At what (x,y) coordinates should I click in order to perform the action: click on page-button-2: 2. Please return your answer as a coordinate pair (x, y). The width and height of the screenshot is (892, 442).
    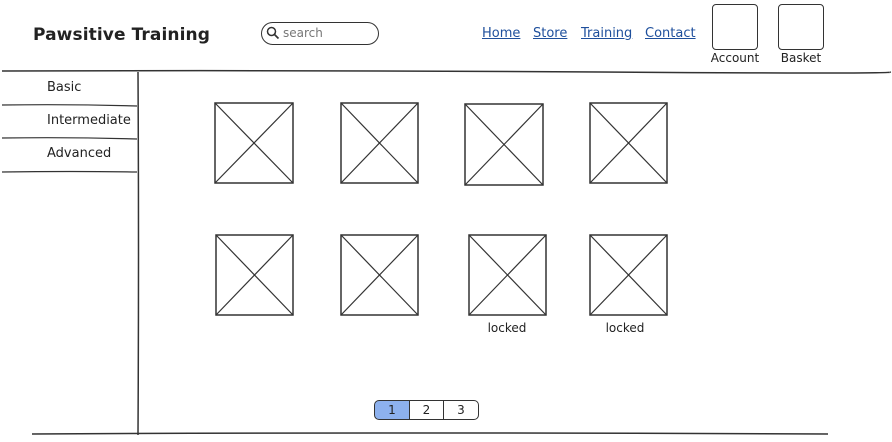
    Looking at the image, I should click on (426, 410).